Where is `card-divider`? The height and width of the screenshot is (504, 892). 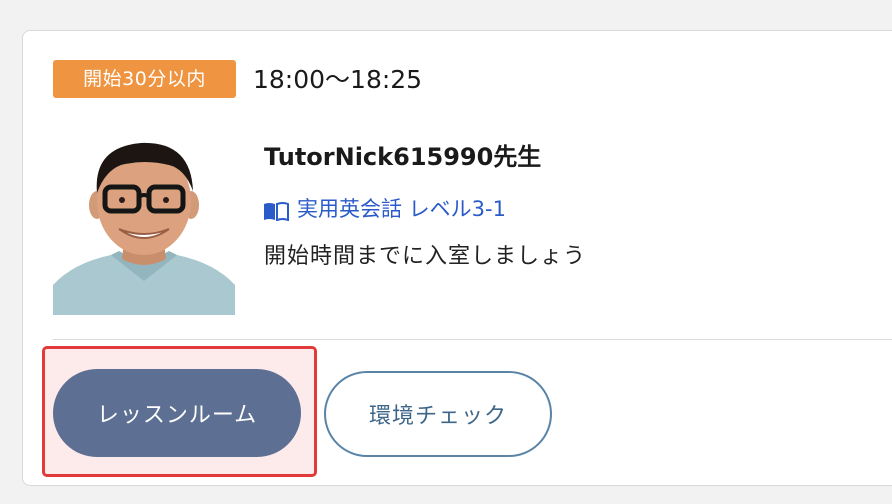
card-divider is located at coordinates (472, 339).